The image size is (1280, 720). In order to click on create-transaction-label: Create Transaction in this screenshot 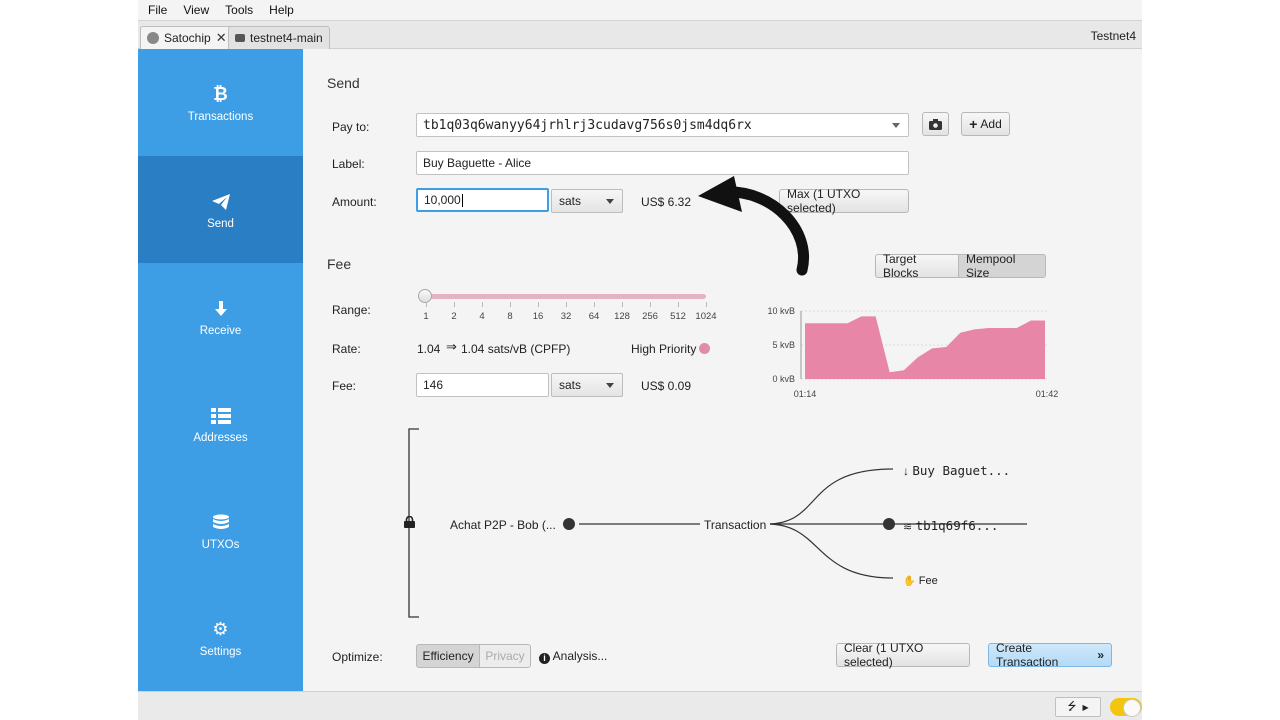, I will do `click(1027, 655)`.